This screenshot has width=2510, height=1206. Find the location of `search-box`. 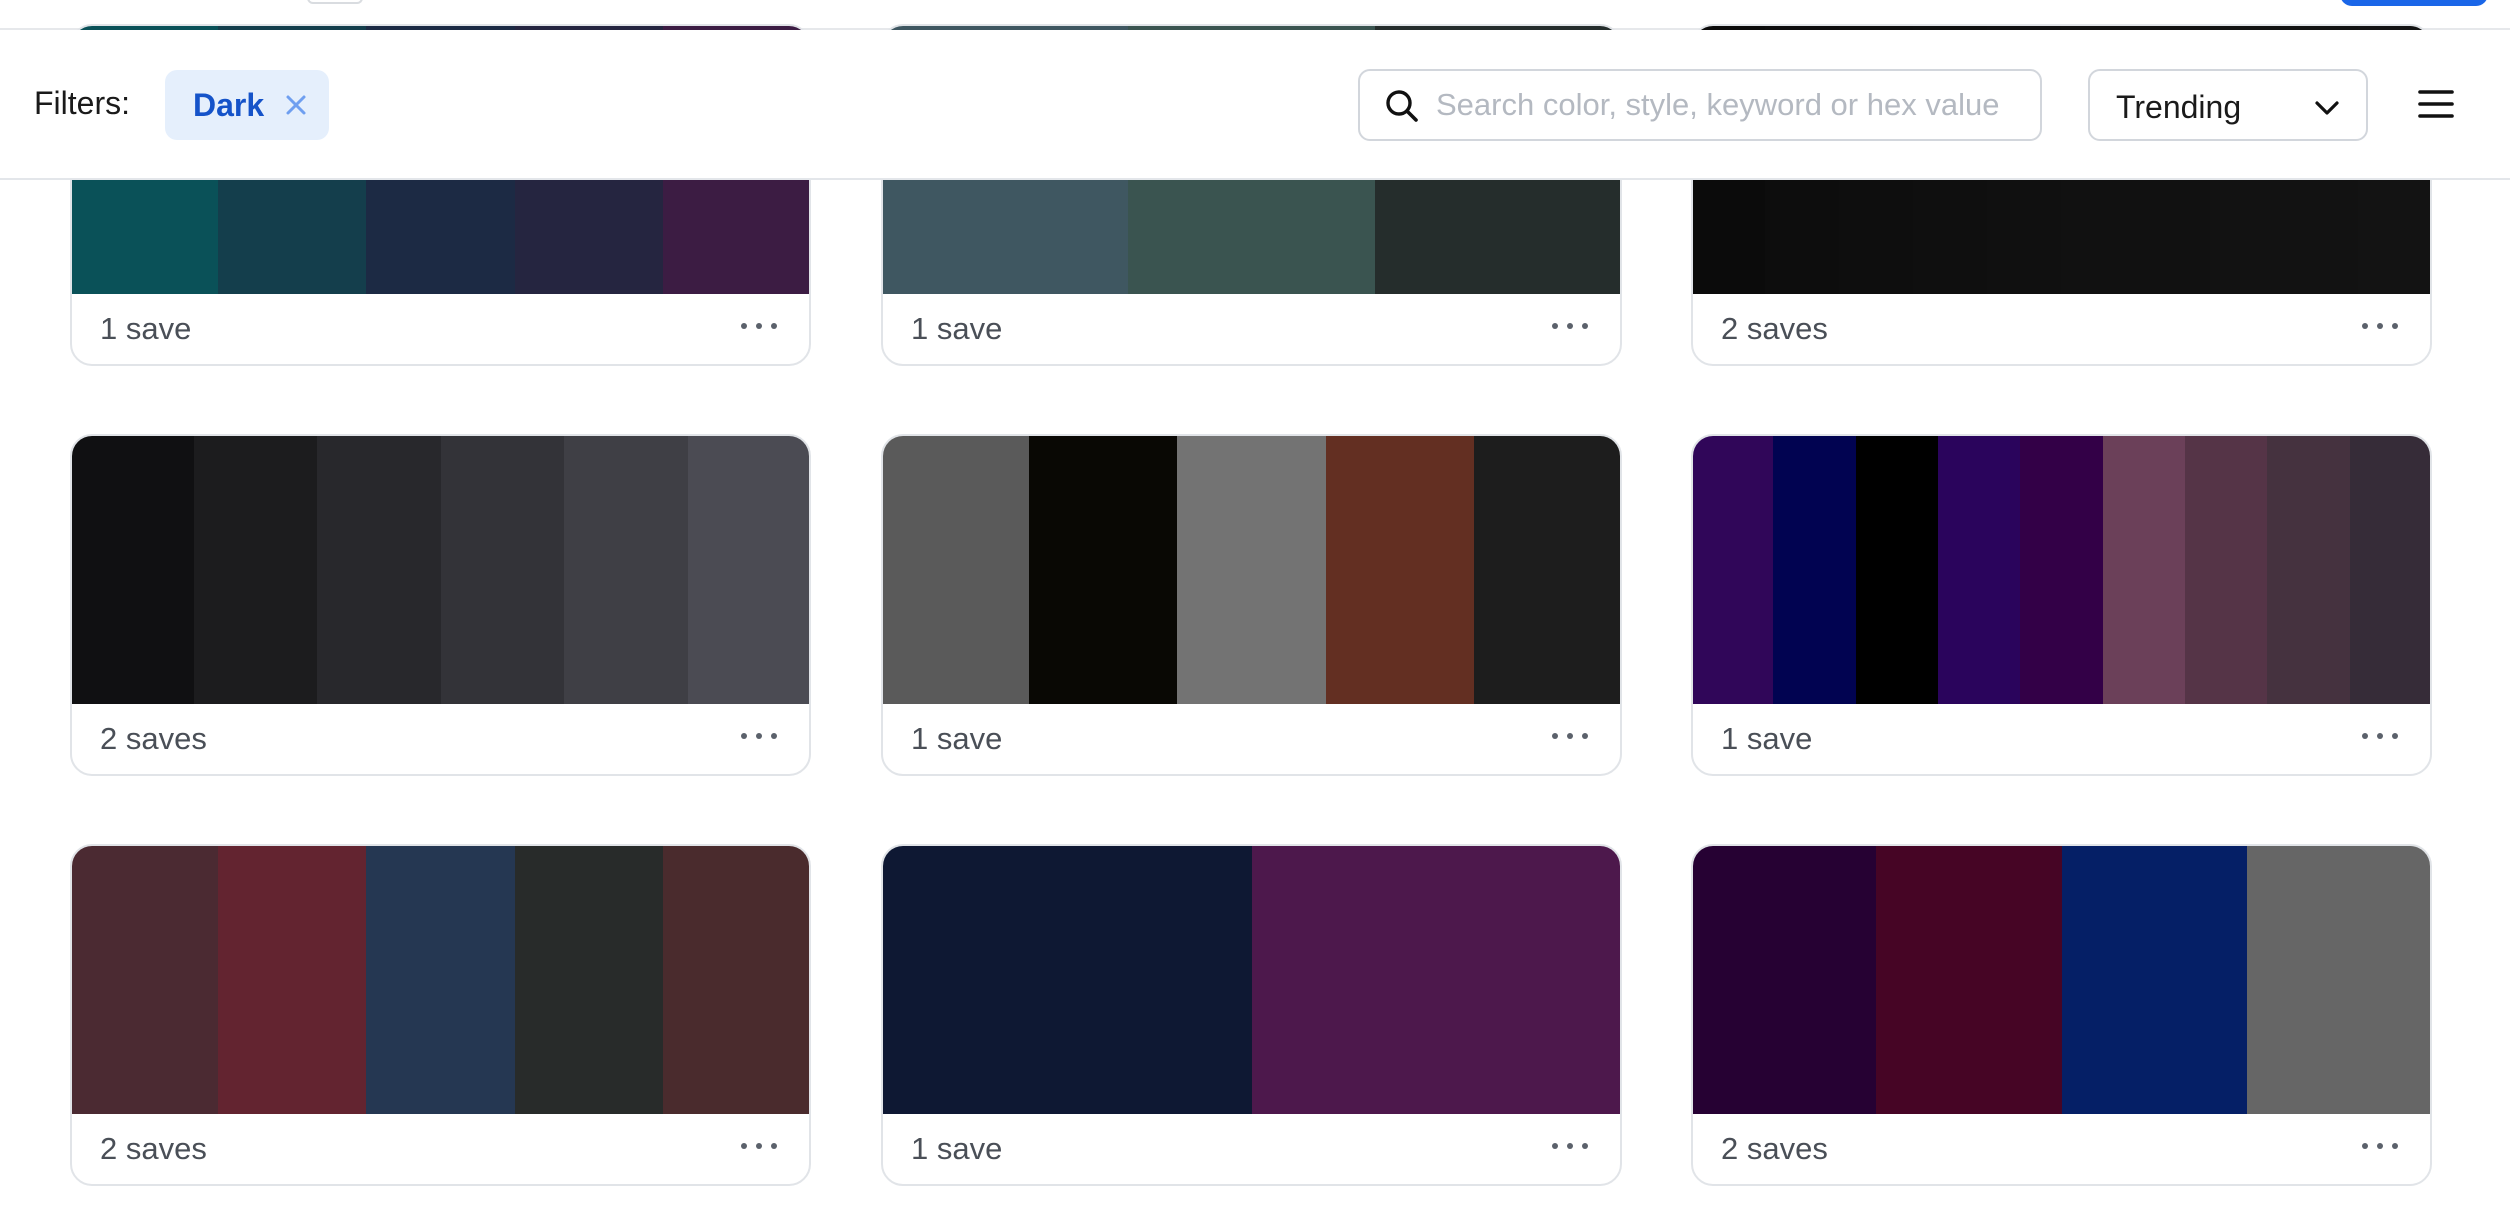

search-box is located at coordinates (1700, 105).